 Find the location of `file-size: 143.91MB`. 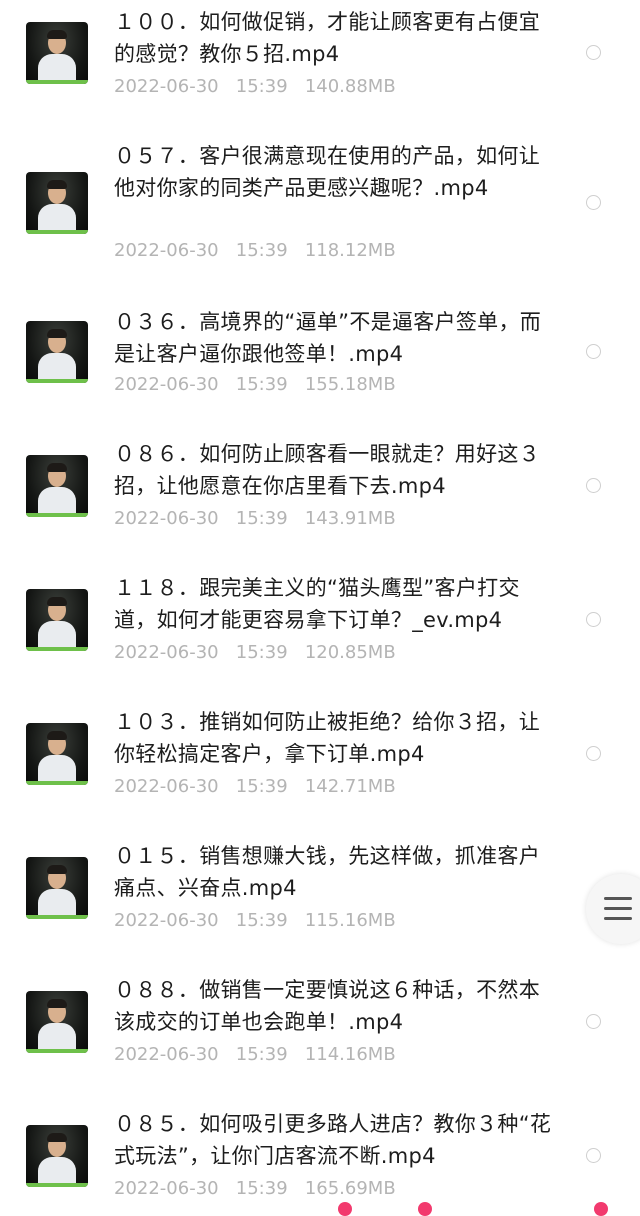

file-size: 143.91MB is located at coordinates (350, 518).